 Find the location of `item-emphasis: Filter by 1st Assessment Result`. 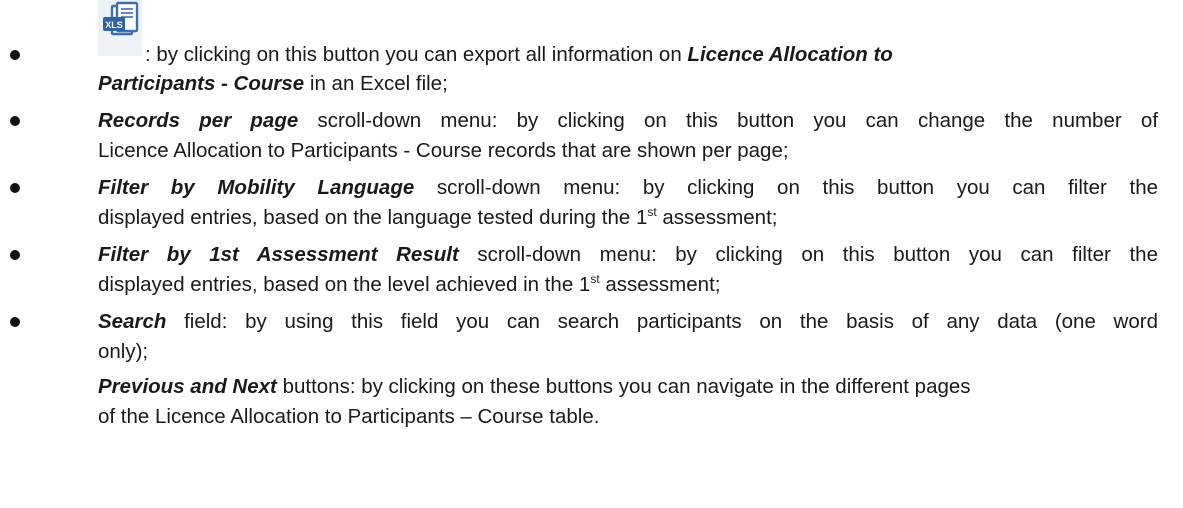

item-emphasis: Filter by 1st Assessment Result is located at coordinates (278, 254).